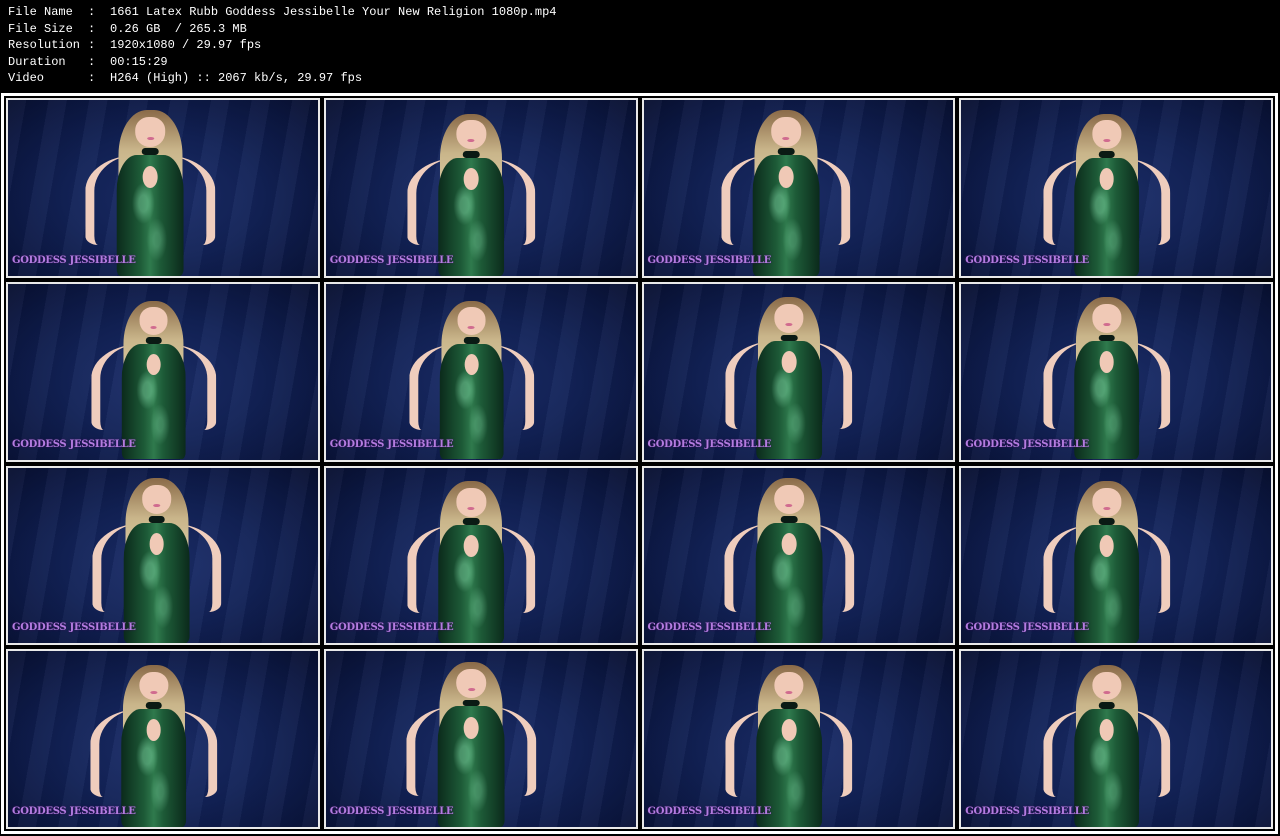  Describe the element at coordinates (26, 78) in the screenshot. I see `info-key: Video` at that location.